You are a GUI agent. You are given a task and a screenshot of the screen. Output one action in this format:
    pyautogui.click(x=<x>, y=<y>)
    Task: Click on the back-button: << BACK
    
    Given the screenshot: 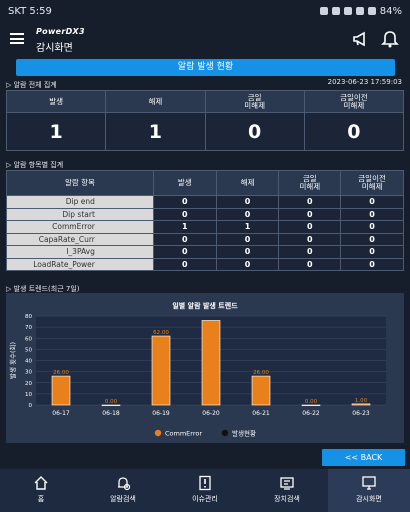 What is the action you would take?
    pyautogui.click(x=363, y=457)
    